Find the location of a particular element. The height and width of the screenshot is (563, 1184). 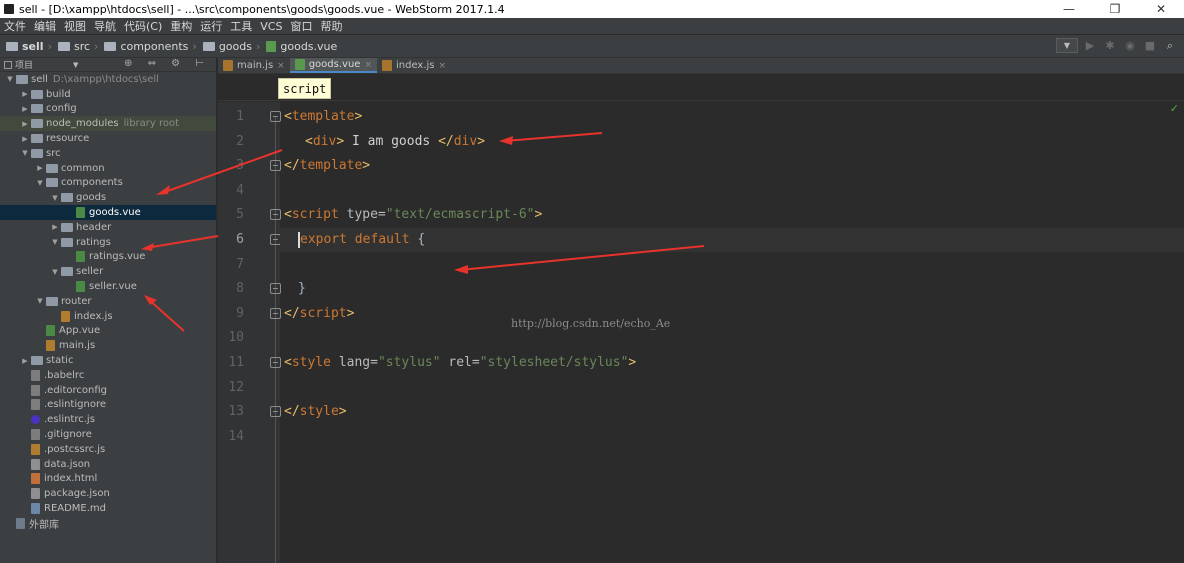

tree-item-readme-md: README.md is located at coordinates (108, 508).